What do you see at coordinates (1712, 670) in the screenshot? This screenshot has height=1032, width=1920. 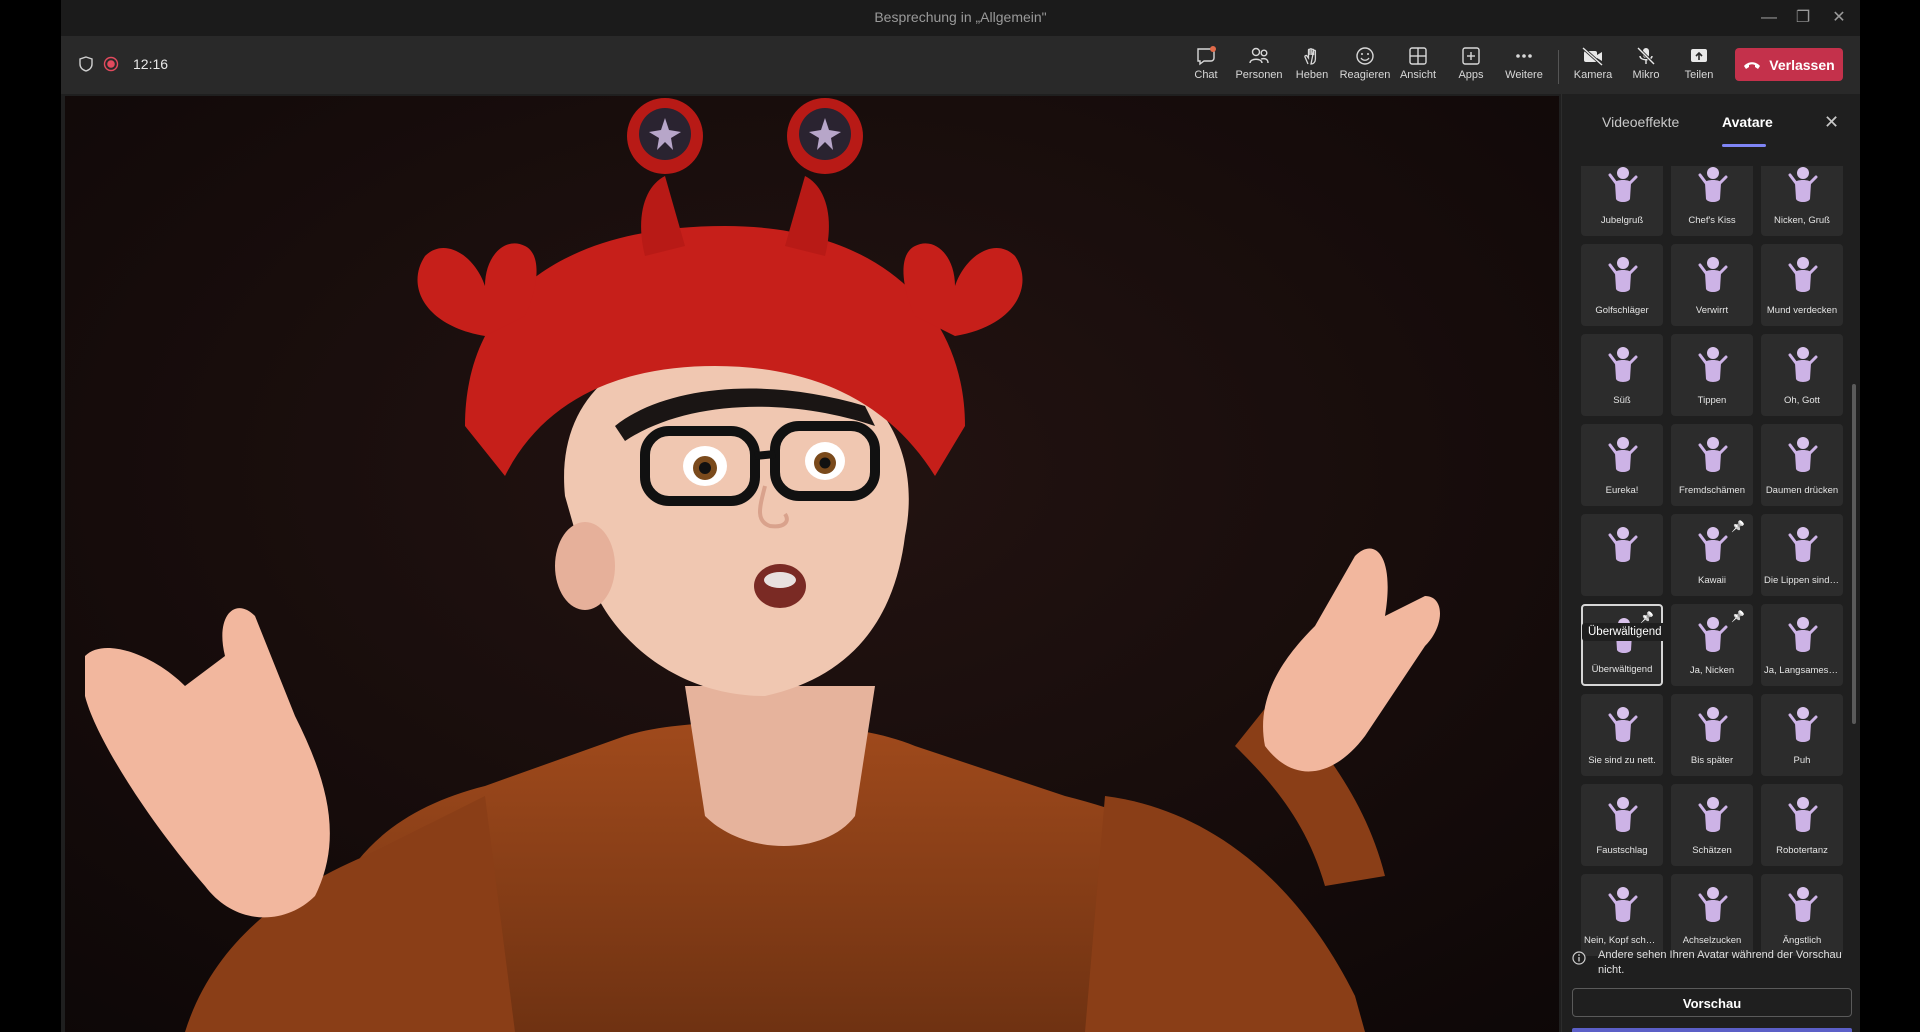 I see `reaction-tile-label: Ja, Nicken` at bounding box center [1712, 670].